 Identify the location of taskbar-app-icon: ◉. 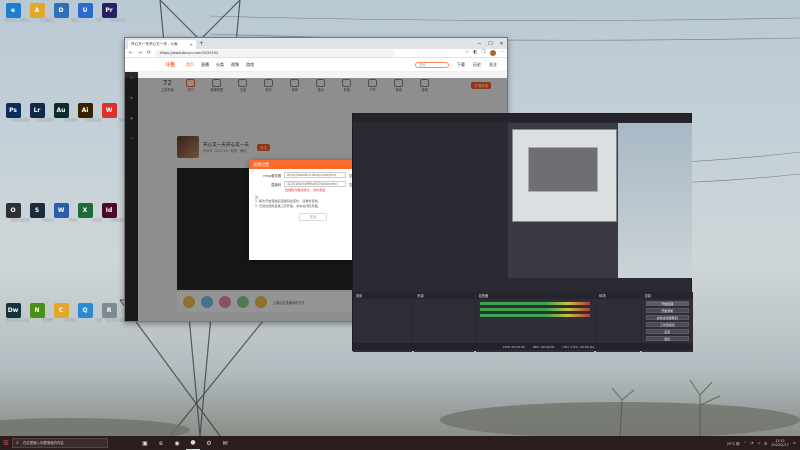
(177, 443).